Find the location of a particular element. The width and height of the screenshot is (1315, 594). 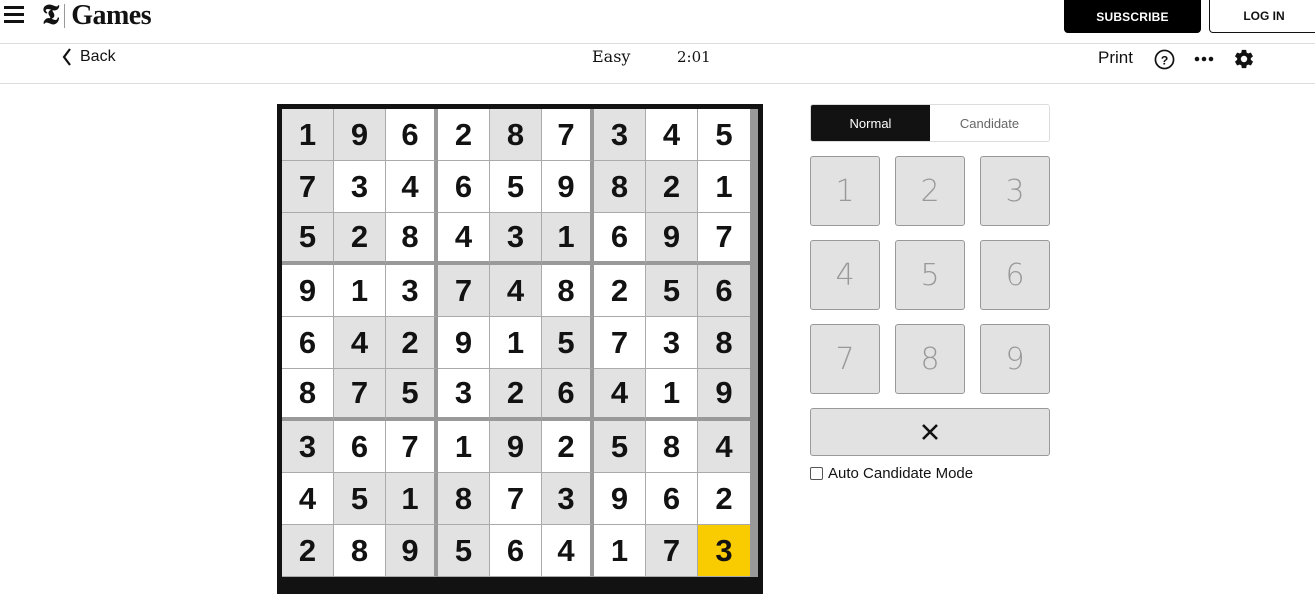

number-button-8: 8 is located at coordinates (930, 359).